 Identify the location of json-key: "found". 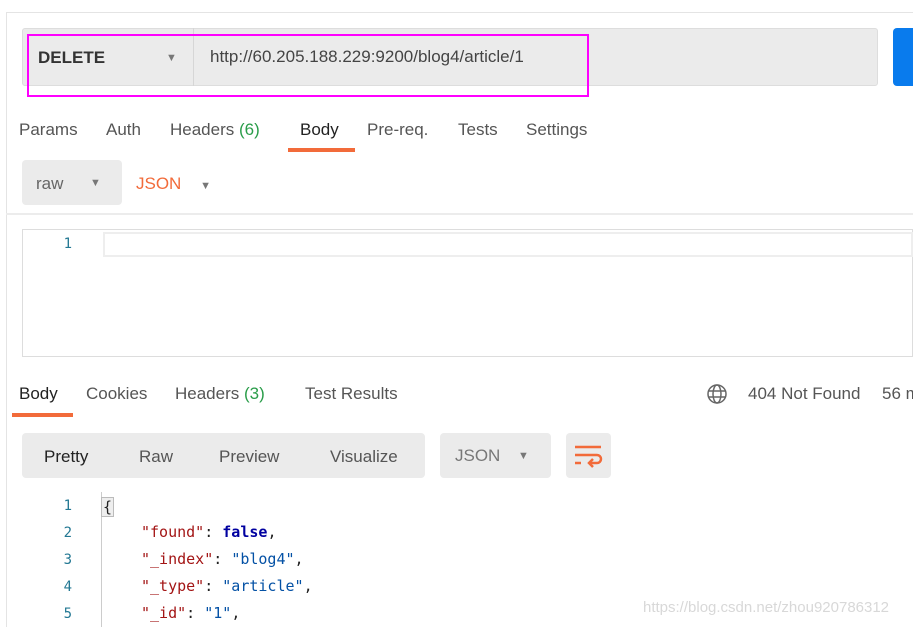
(173, 532).